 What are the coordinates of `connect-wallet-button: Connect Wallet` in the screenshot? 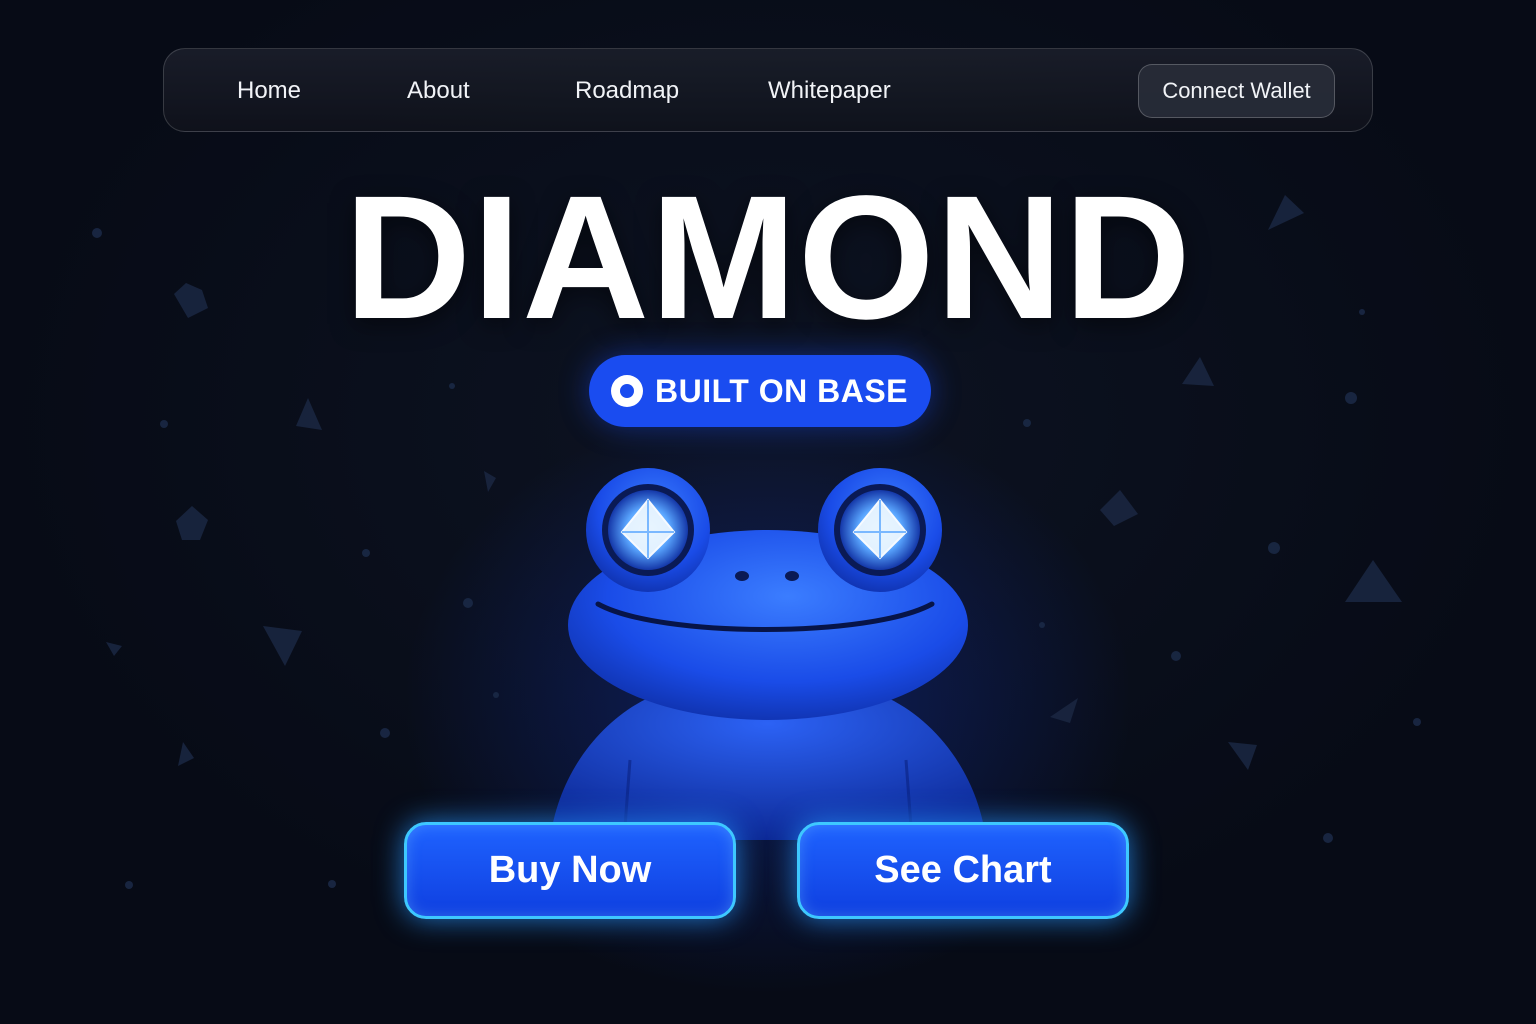 It's located at (1236, 91).